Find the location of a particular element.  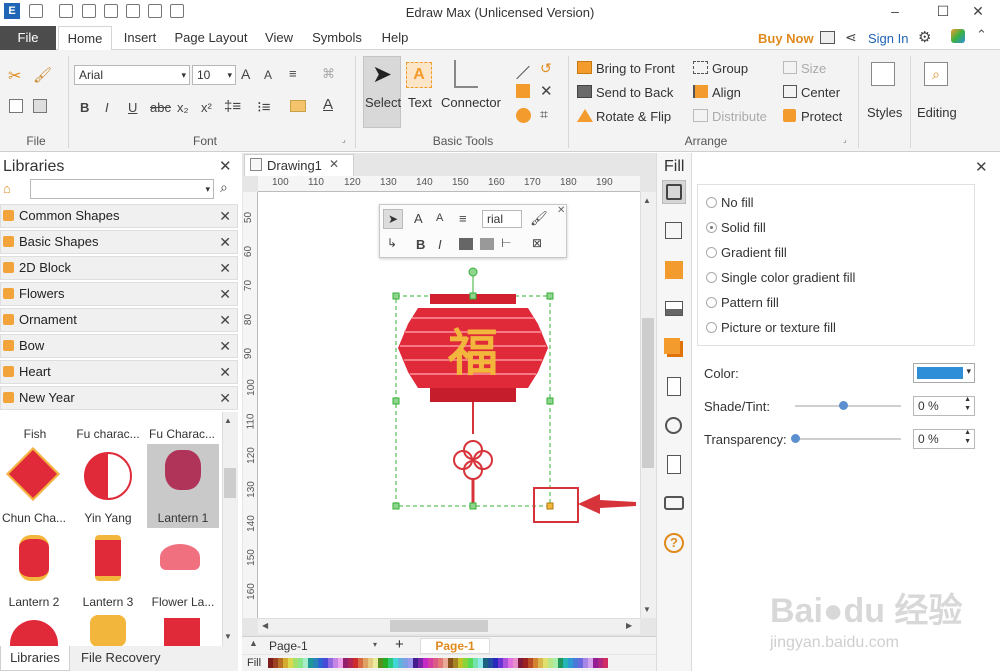

connector-tool-label: Connector is located at coordinates (471, 102).